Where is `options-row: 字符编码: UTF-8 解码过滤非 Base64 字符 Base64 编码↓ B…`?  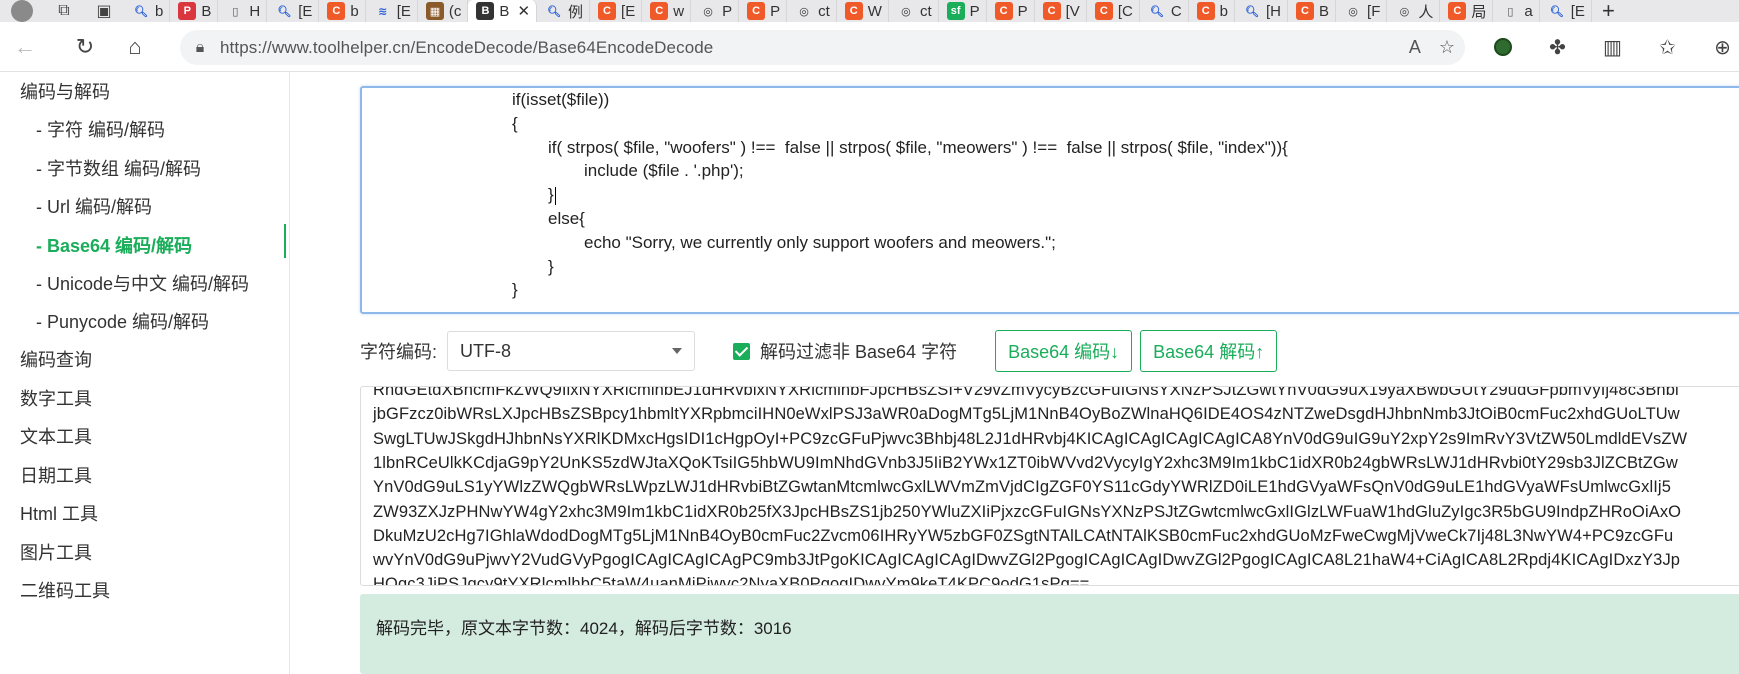
options-row: 字符编码: UTF-8 解码过滤非 Base64 字符 Base64 编码↓ B… is located at coordinates (1049, 351).